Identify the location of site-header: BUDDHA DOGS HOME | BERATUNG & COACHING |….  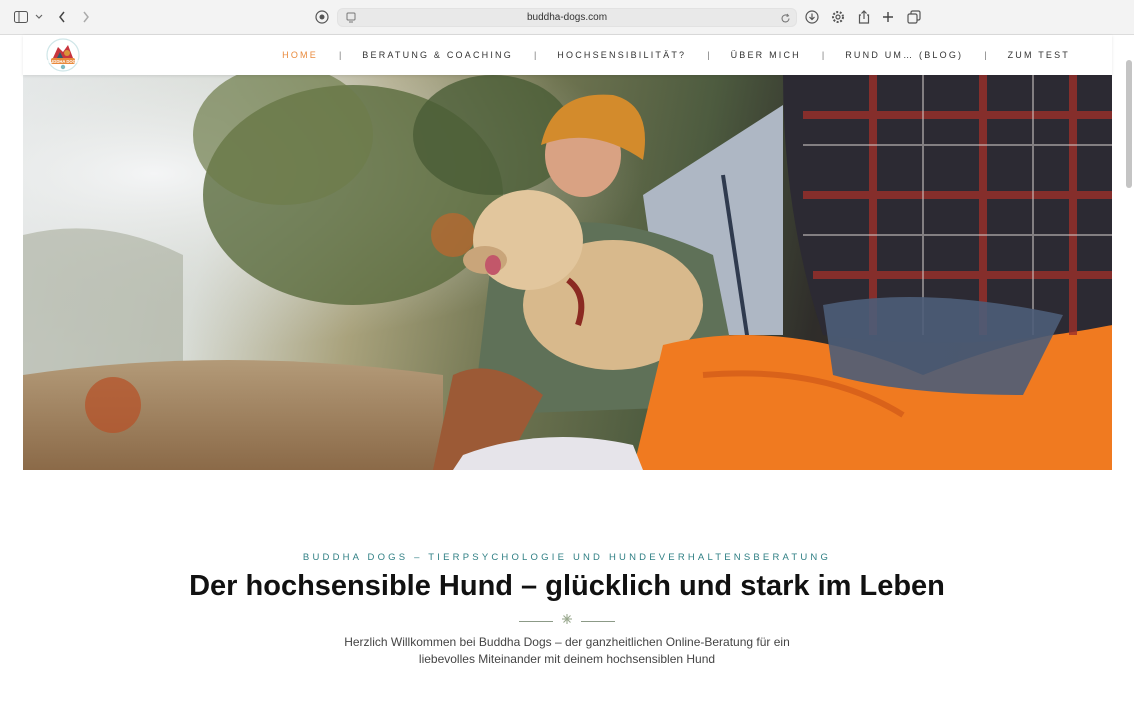
(567, 55).